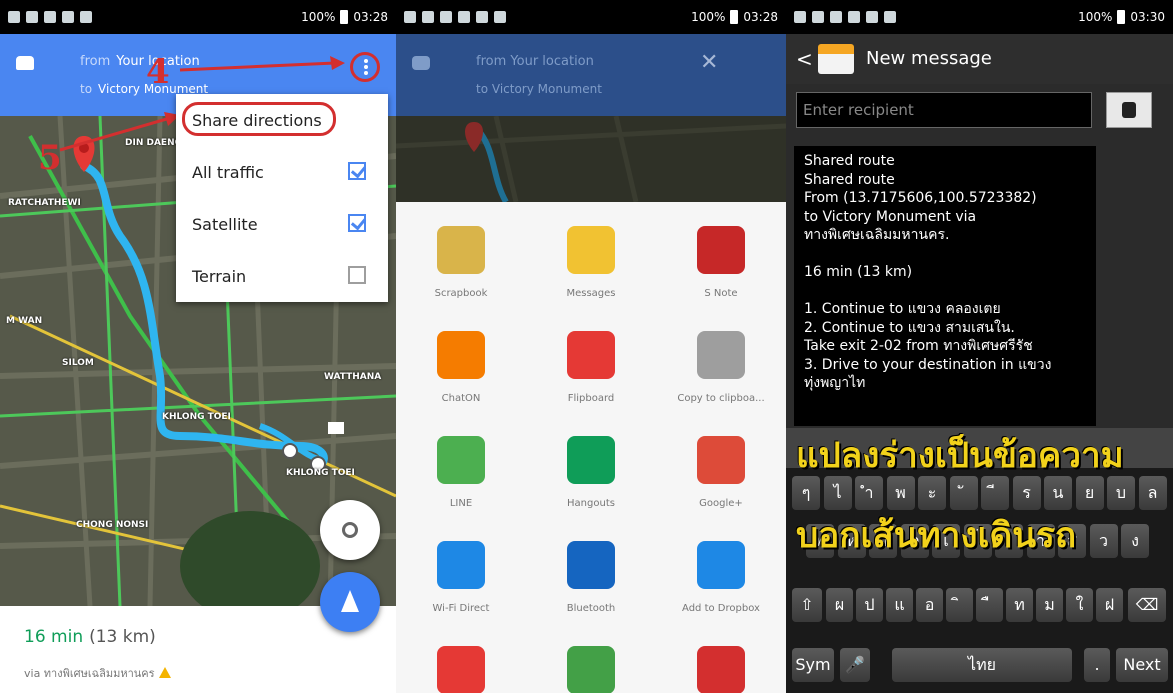 This screenshot has width=1173, height=693. I want to click on navigation-arrow-icon, so click(350, 601).